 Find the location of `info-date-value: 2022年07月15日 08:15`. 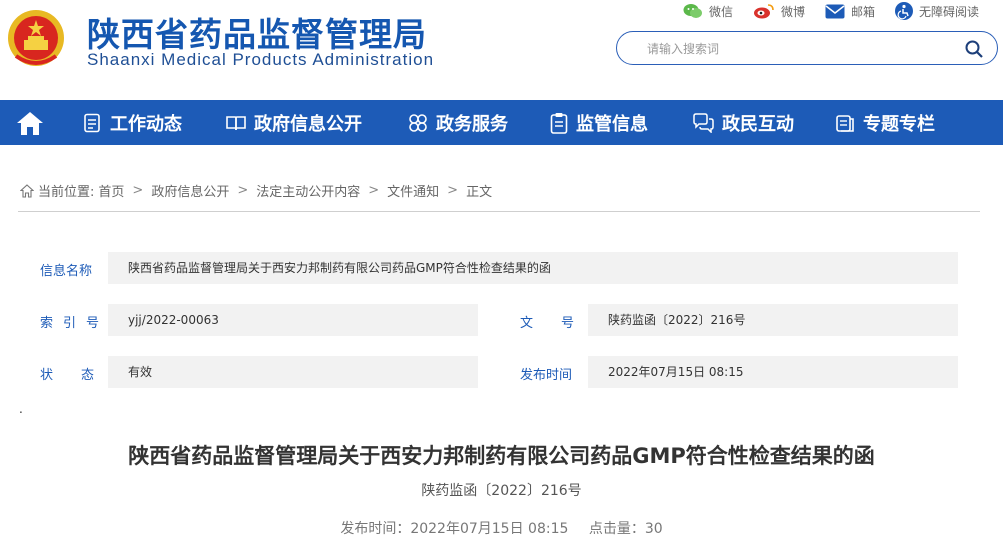

info-date-value: 2022年07月15日 08:15 is located at coordinates (773, 372).